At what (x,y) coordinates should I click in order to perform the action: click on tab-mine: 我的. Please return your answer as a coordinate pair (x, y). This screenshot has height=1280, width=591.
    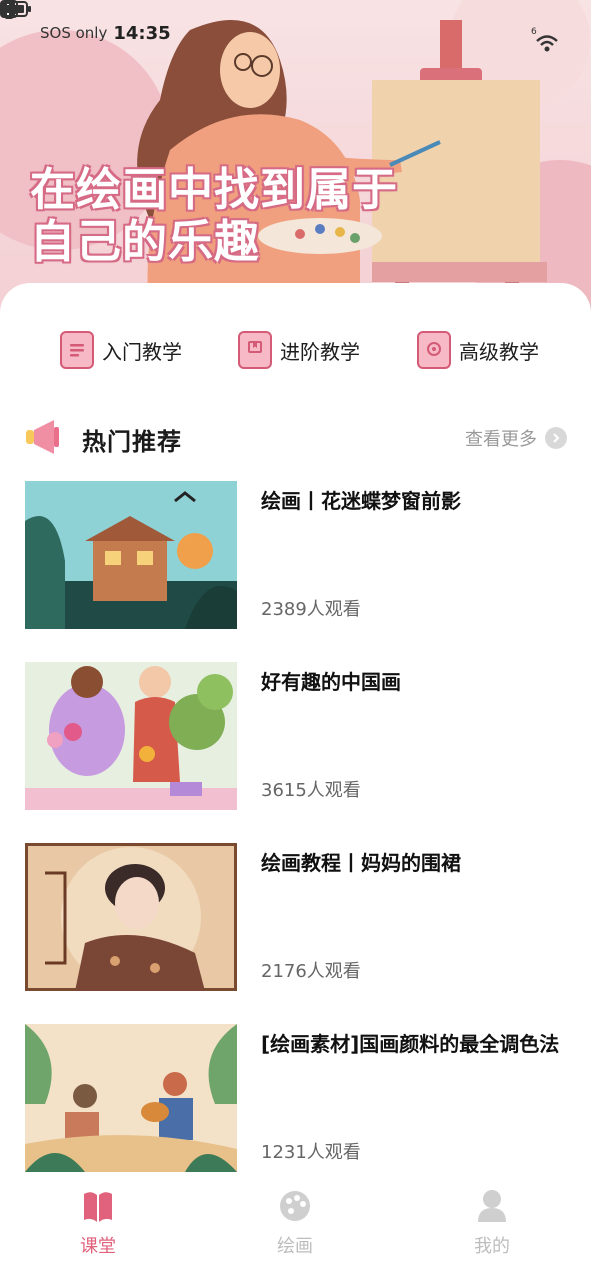
    Looking at the image, I should click on (492, 1222).